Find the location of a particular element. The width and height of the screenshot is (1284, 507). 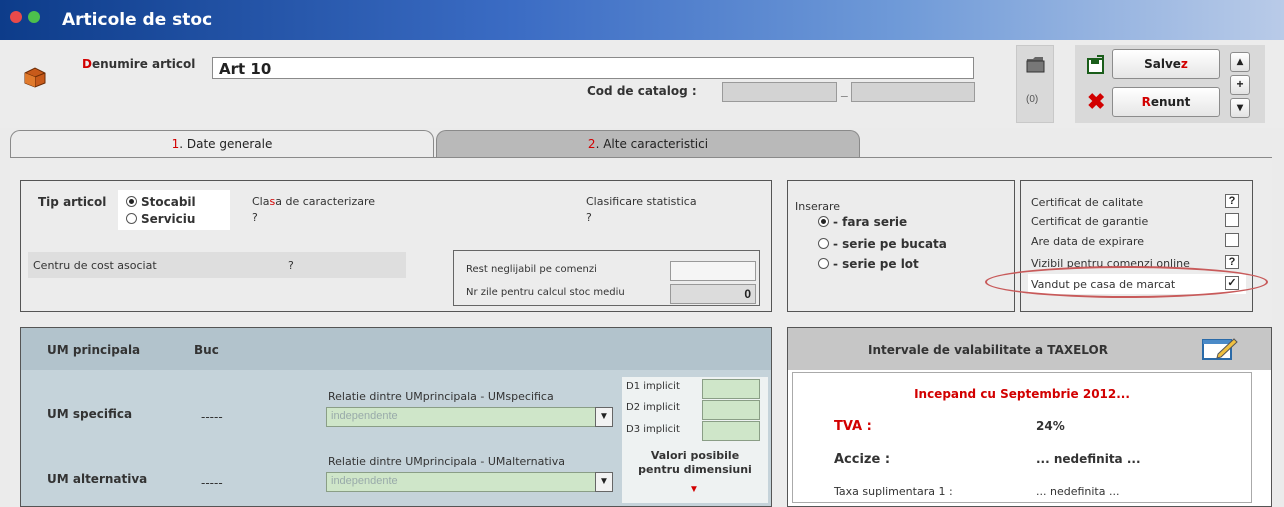

clasificare-label: Clasificare statistica is located at coordinates (641, 201).